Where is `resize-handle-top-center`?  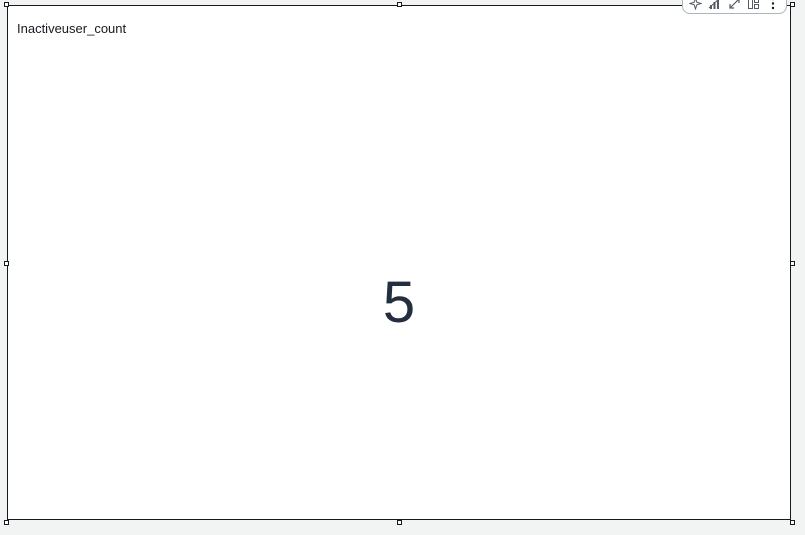
resize-handle-top-center is located at coordinates (399, 4).